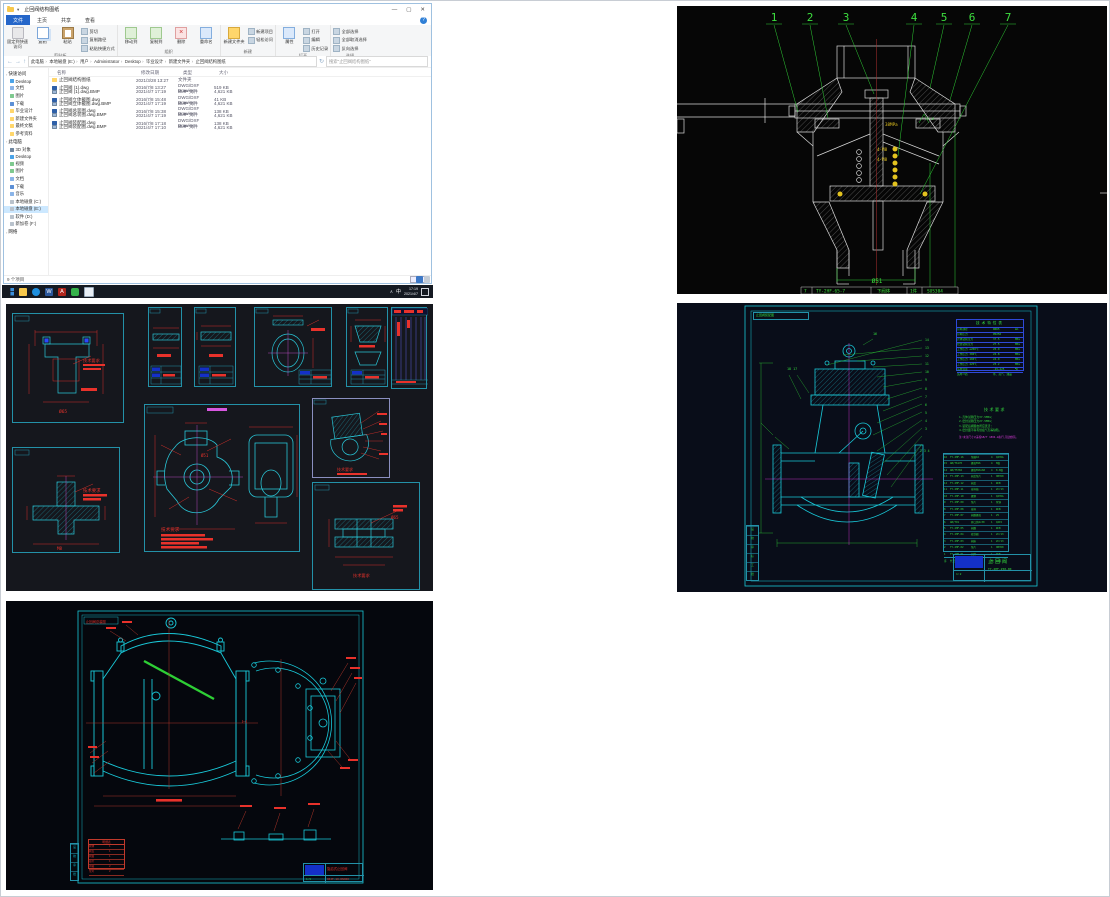  What do you see at coordinates (26, 209) in the screenshot?
I see `sidebar-item: 本地磁盘 (E:)` at bounding box center [26, 209].